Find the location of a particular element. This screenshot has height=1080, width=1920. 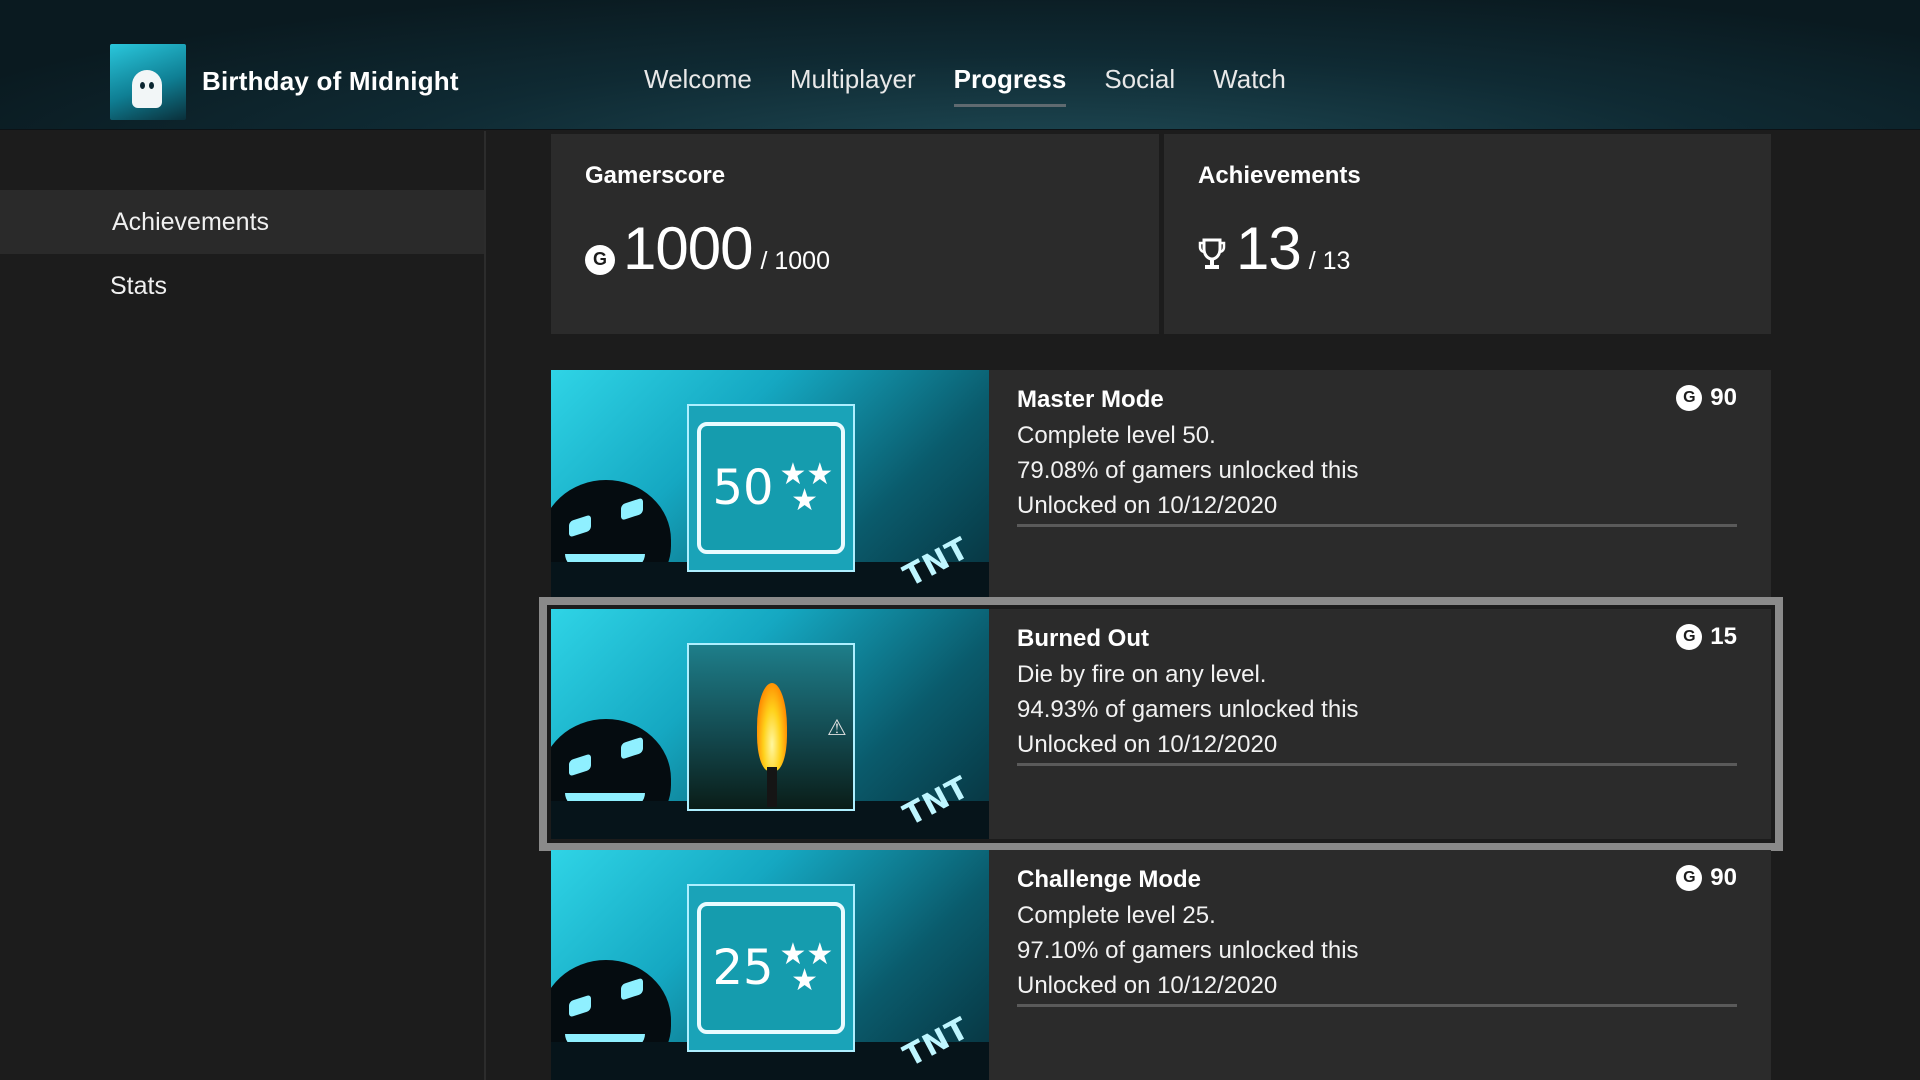

sidebar-item-achievements: Achievements is located at coordinates (242, 222).